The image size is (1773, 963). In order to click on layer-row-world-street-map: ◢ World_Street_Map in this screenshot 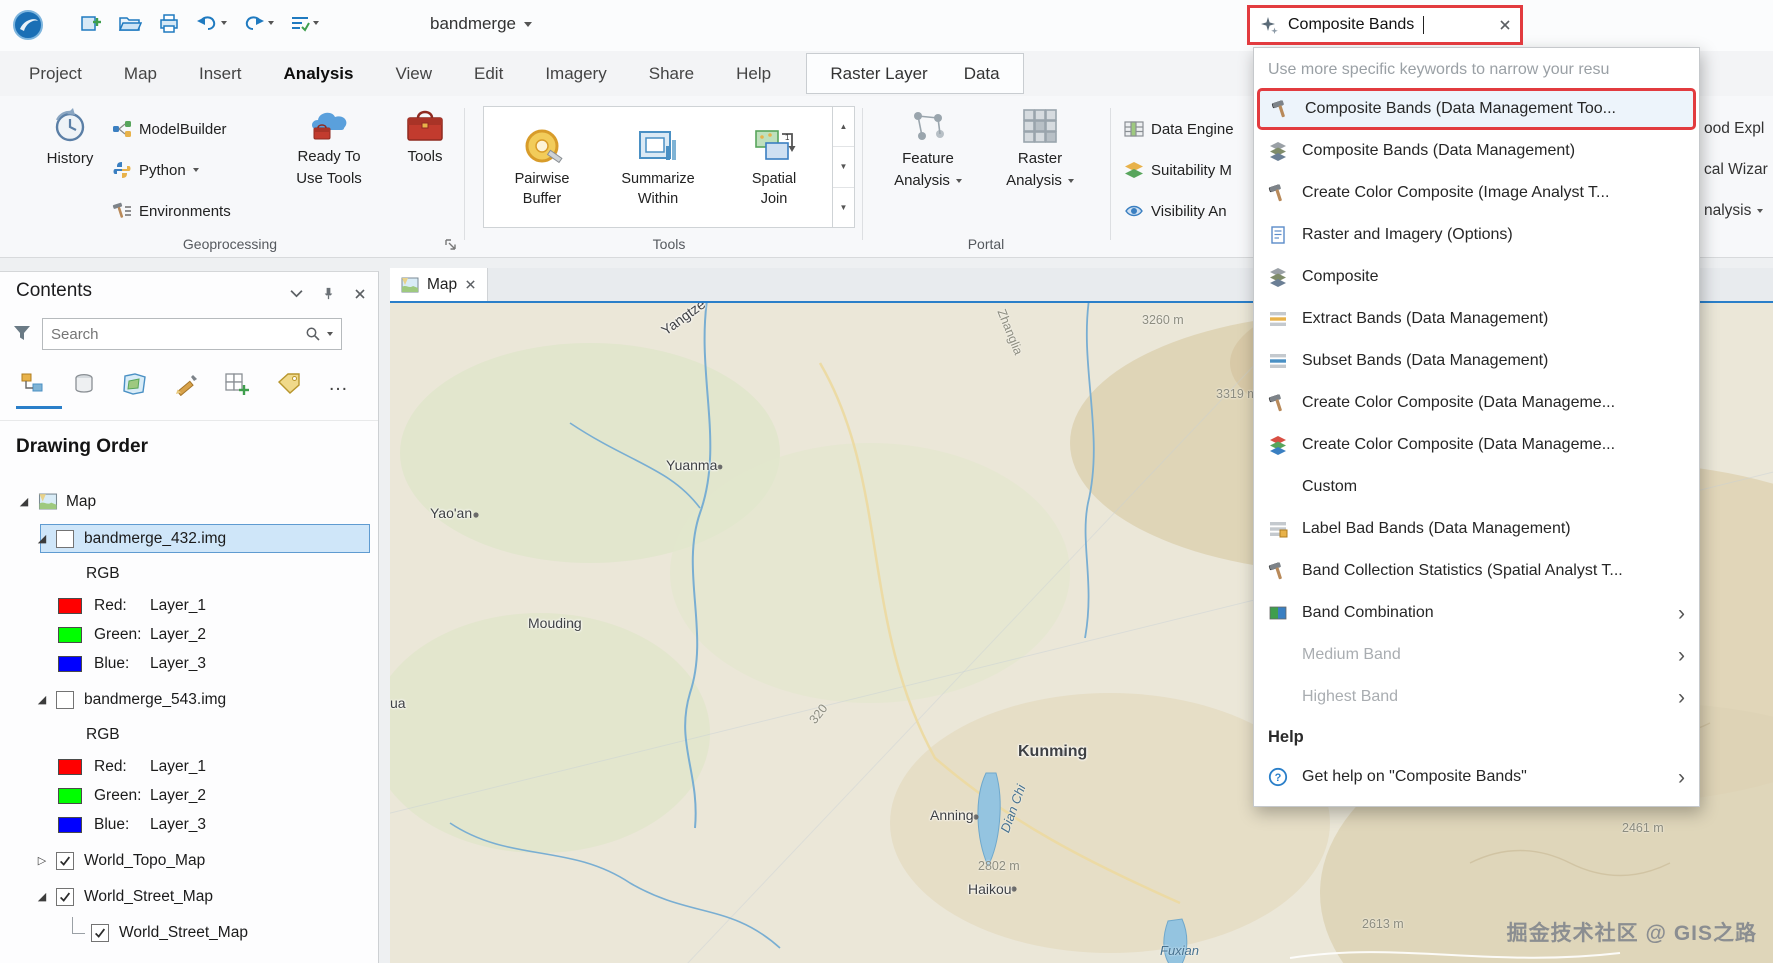, I will do `click(189, 896)`.